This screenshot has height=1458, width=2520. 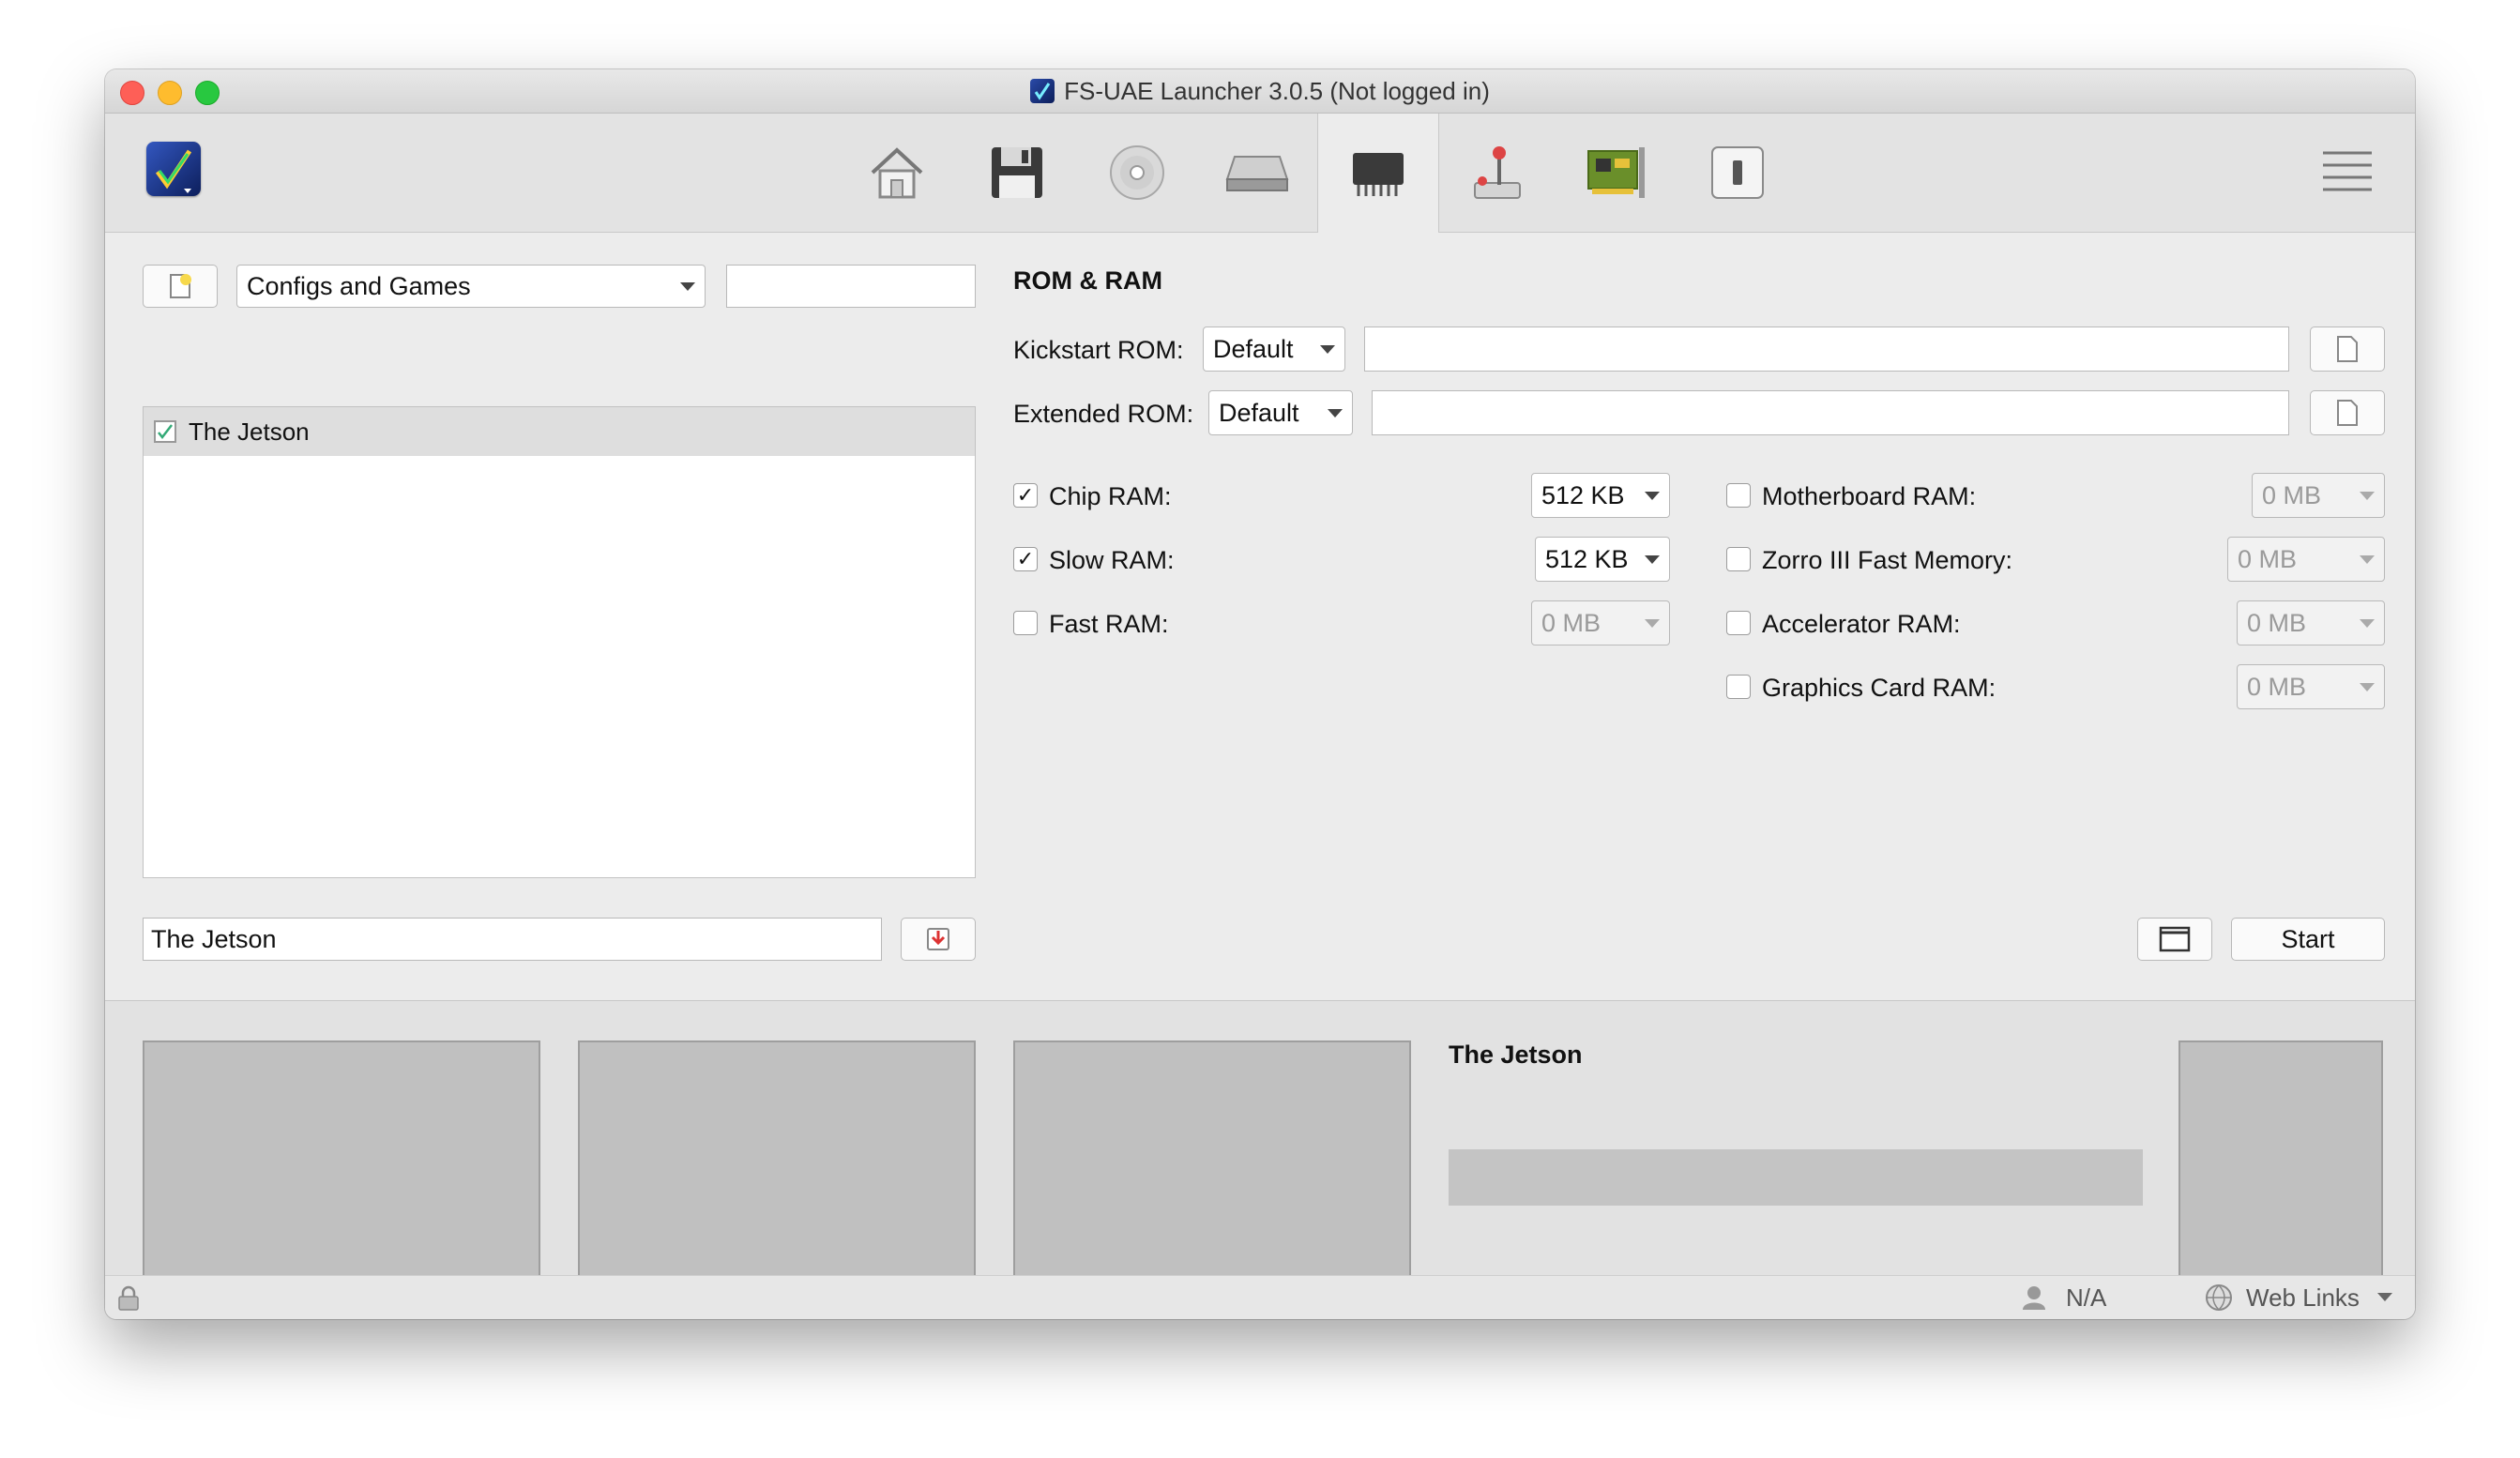 I want to click on switch-icon, so click(x=1737, y=172).